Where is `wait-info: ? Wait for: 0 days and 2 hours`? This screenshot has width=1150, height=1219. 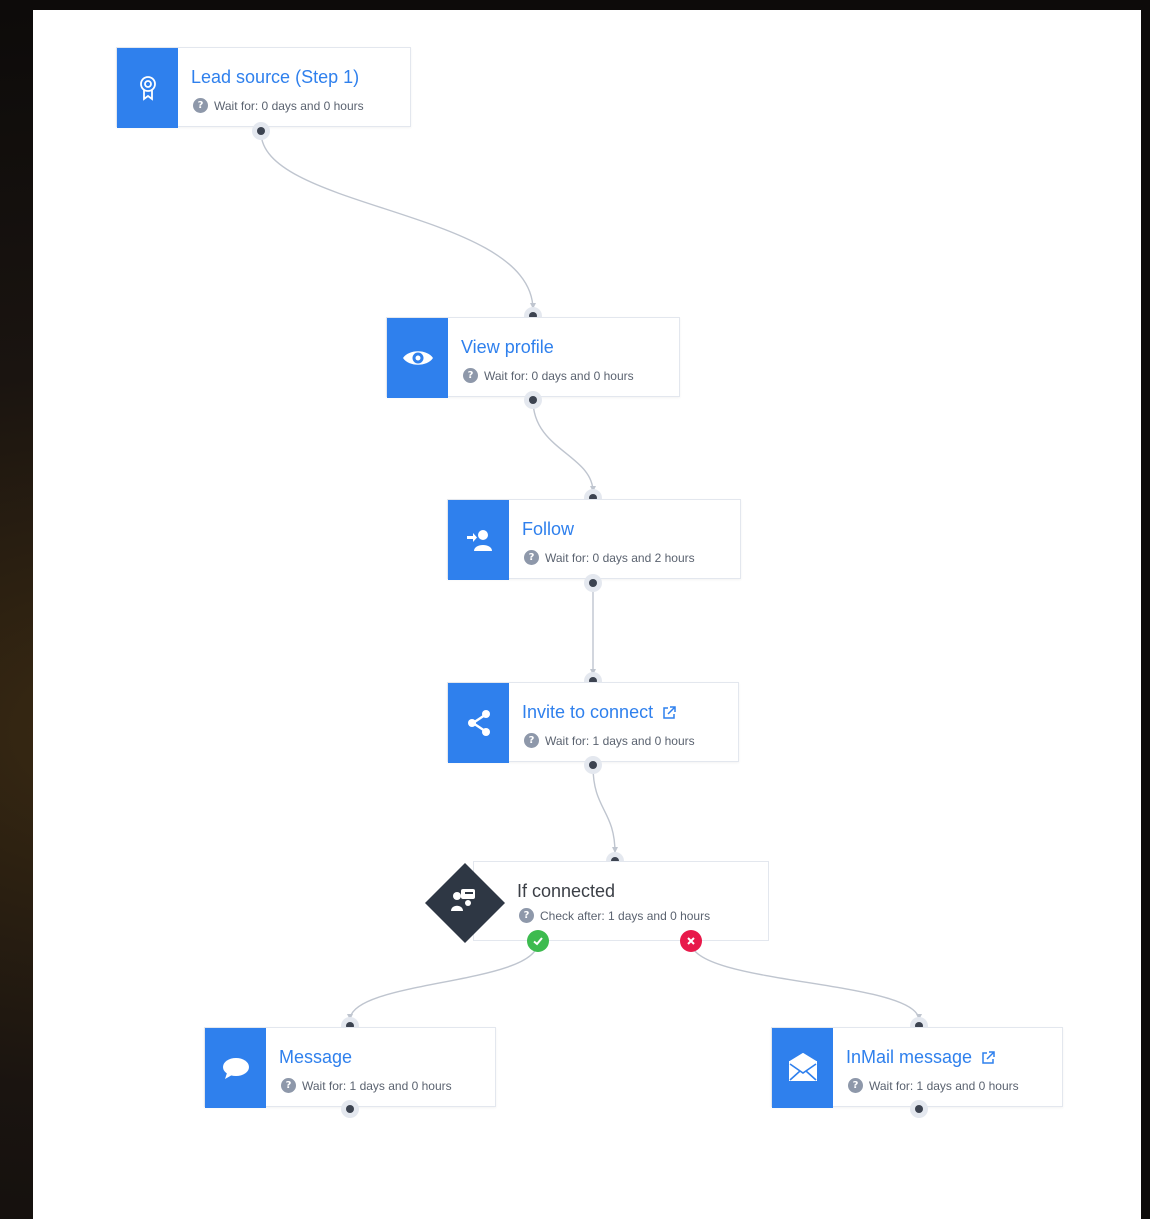 wait-info: ? Wait for: 0 days and 2 hours is located at coordinates (609, 557).